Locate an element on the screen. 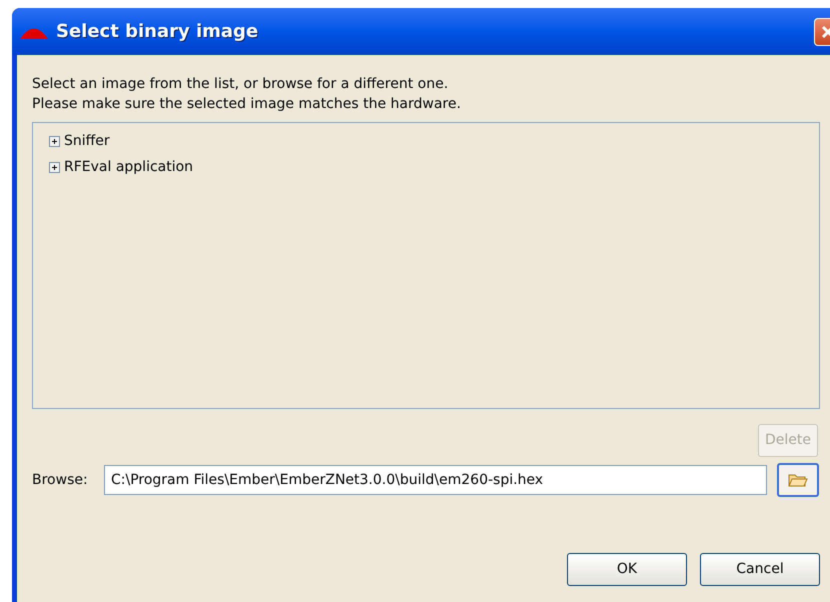  path-field: C:\Program Files\Ember\EmberZNet3.0.0\build\em260-spi.hex is located at coordinates (435, 480).